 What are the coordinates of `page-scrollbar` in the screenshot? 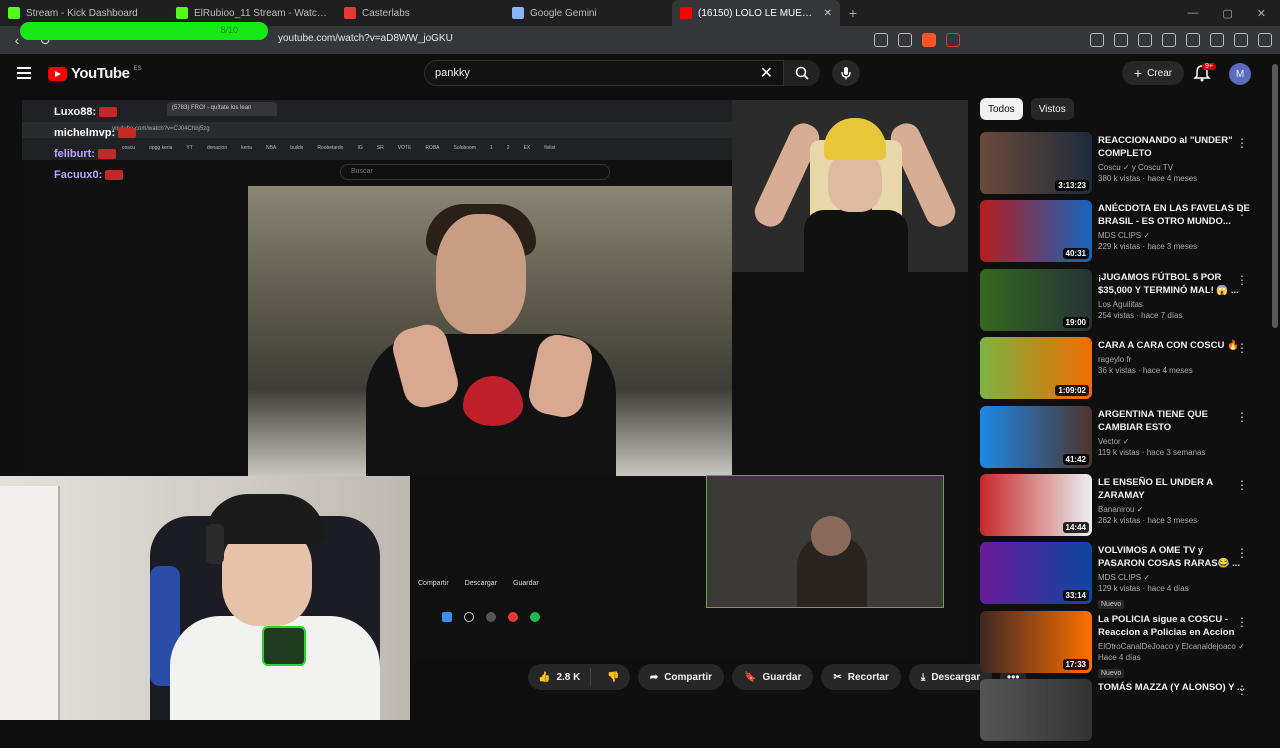 It's located at (1275, 196).